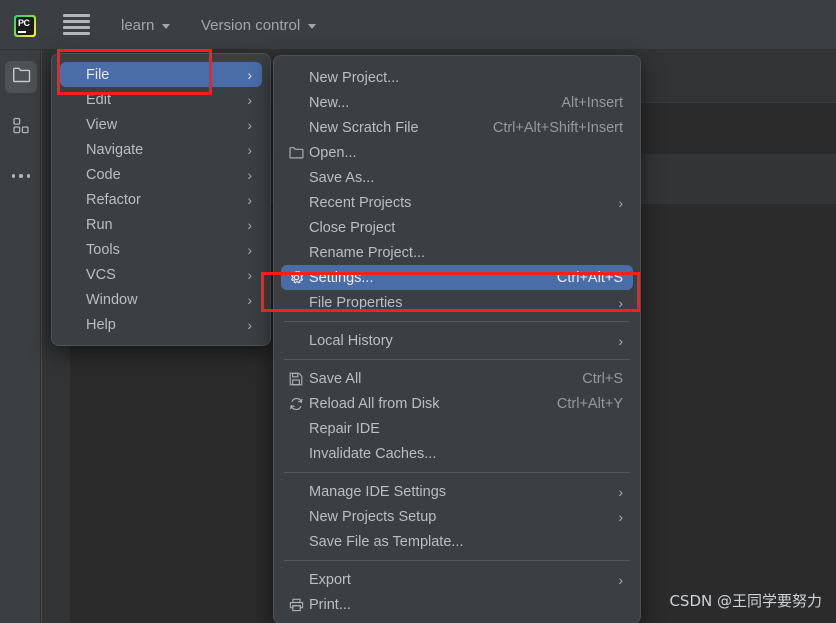 Image resolution: width=836 pixels, height=623 pixels. I want to click on menu-item-label: Manage IDE Settings, so click(378, 491).